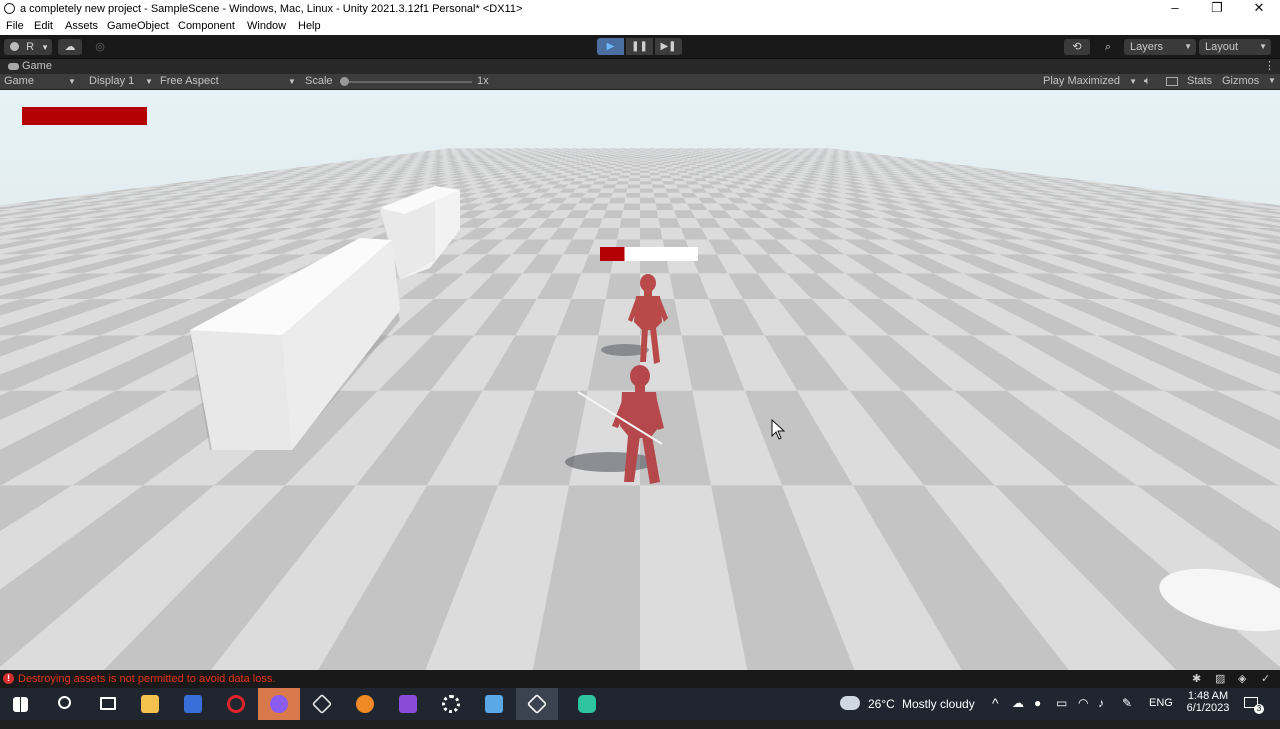 This screenshot has width=1280, height=729. I want to click on blender-icon, so click(365, 704).